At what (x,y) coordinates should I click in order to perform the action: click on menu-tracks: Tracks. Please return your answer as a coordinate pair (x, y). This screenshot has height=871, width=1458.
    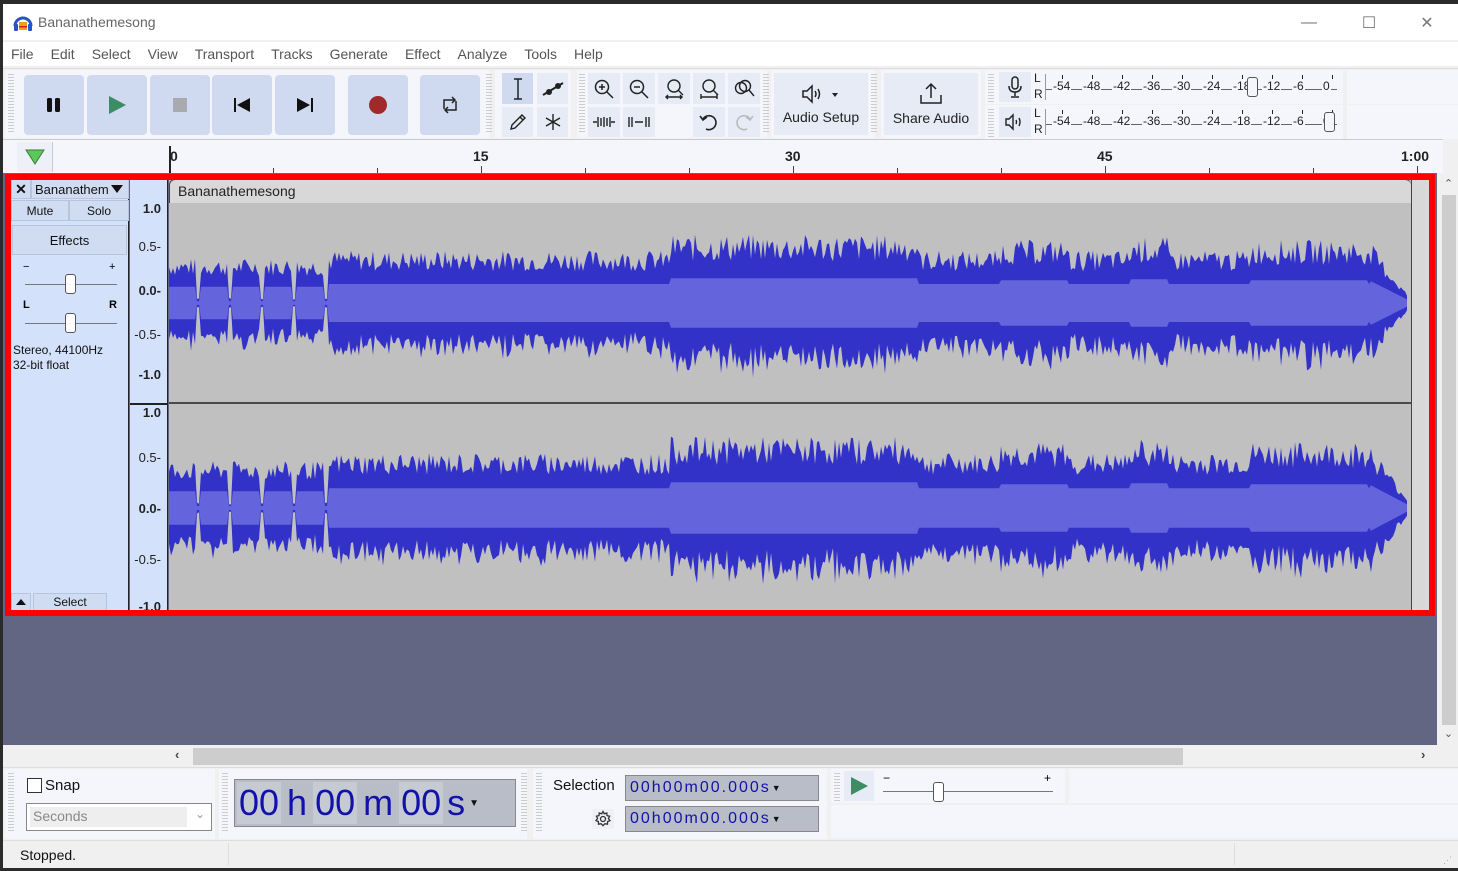
    Looking at the image, I should click on (291, 54).